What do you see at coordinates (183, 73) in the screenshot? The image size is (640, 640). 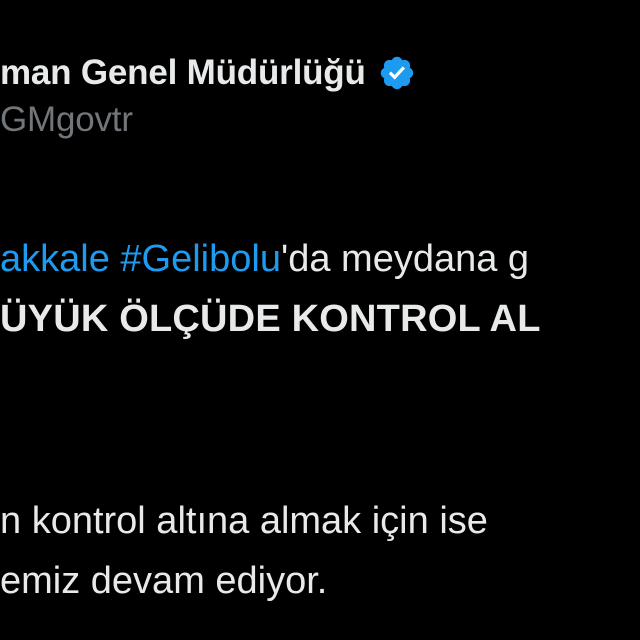 I see `author-display-name: man Genel Müdürlüğü` at bounding box center [183, 73].